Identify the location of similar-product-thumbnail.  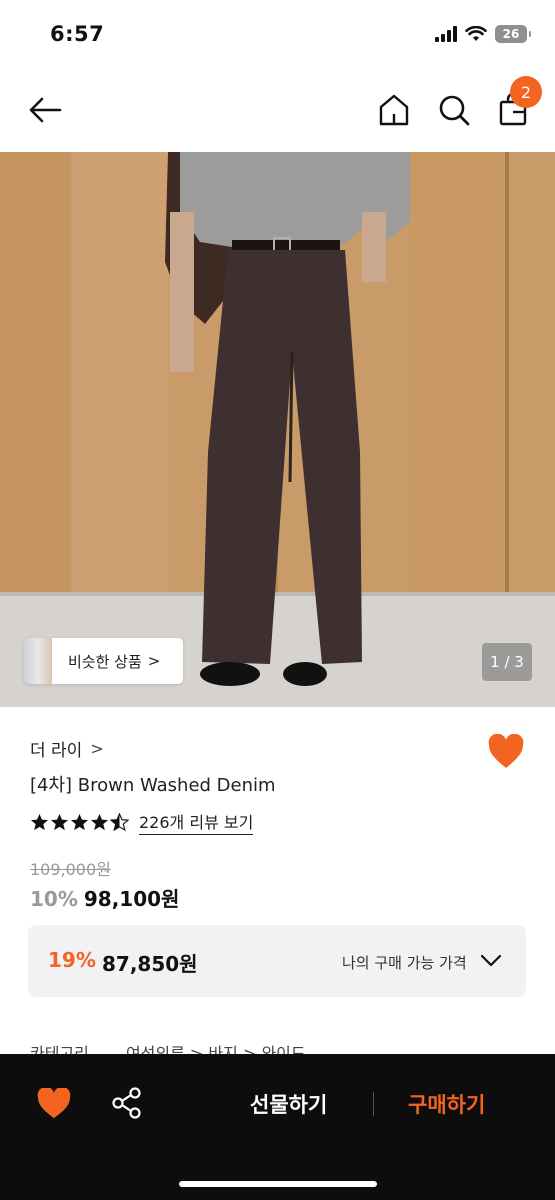
(38, 661).